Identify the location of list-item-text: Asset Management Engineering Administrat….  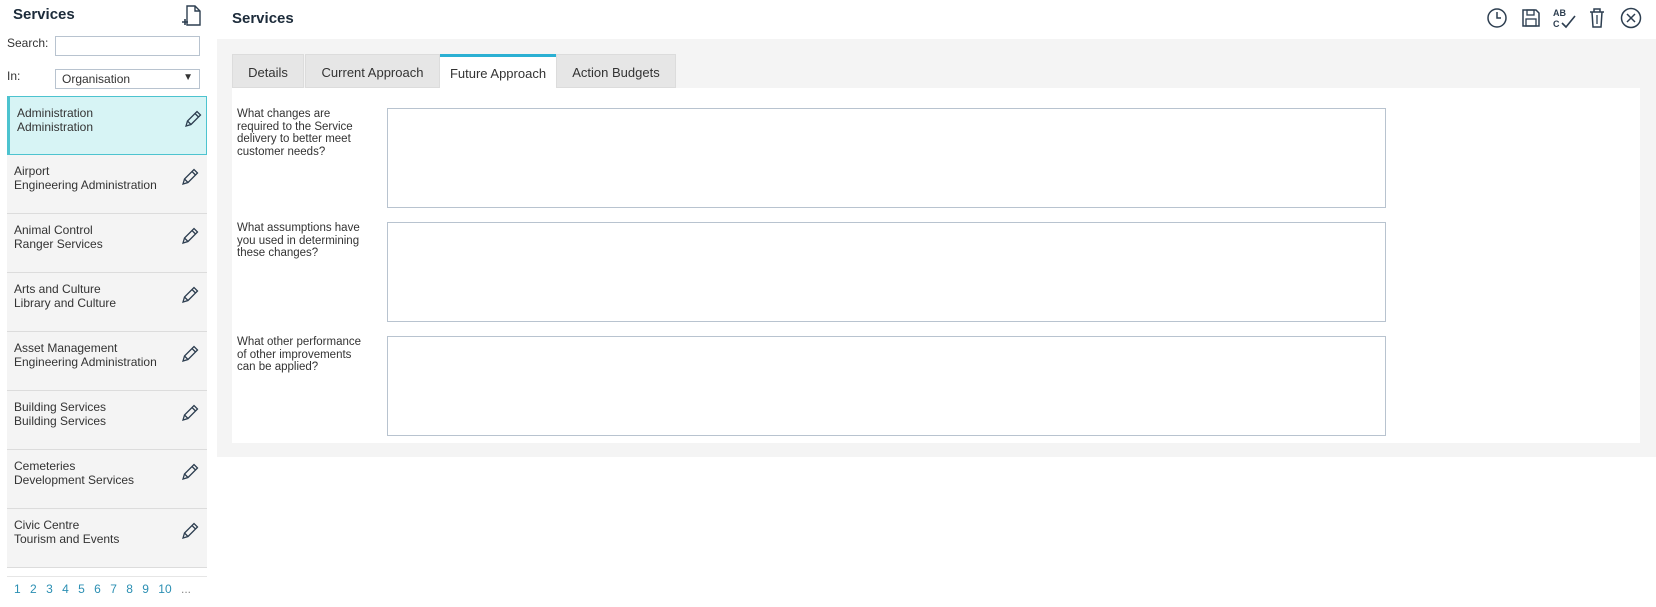
(85, 355).